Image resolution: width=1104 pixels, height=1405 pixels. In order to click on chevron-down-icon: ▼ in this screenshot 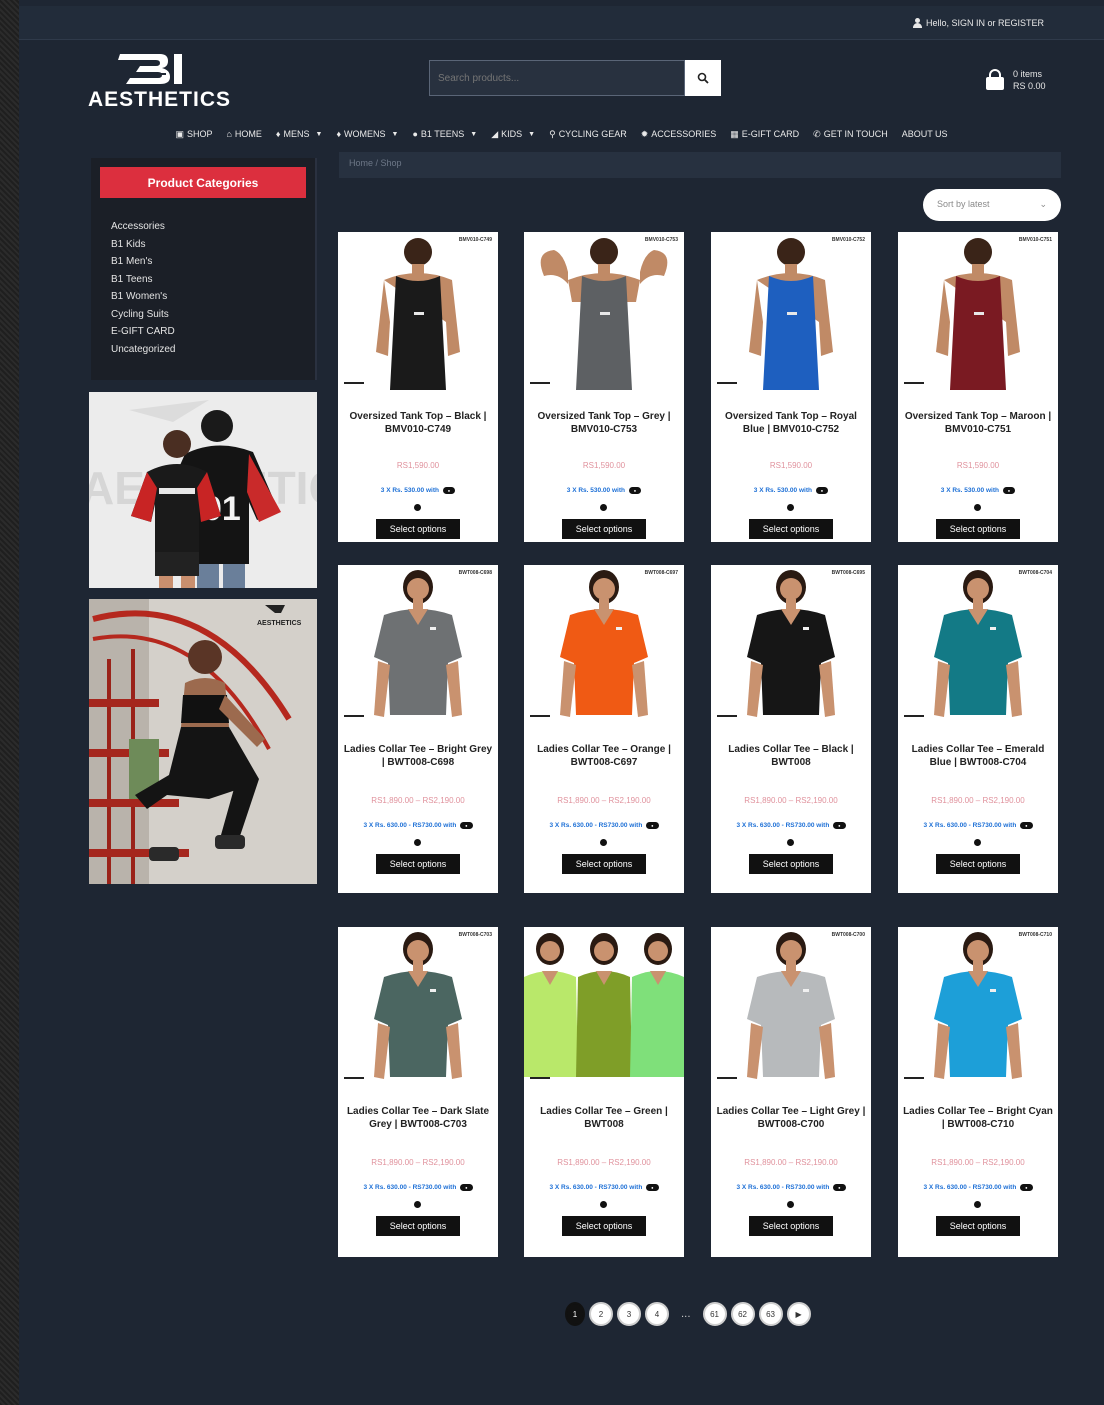, I will do `click(532, 134)`.